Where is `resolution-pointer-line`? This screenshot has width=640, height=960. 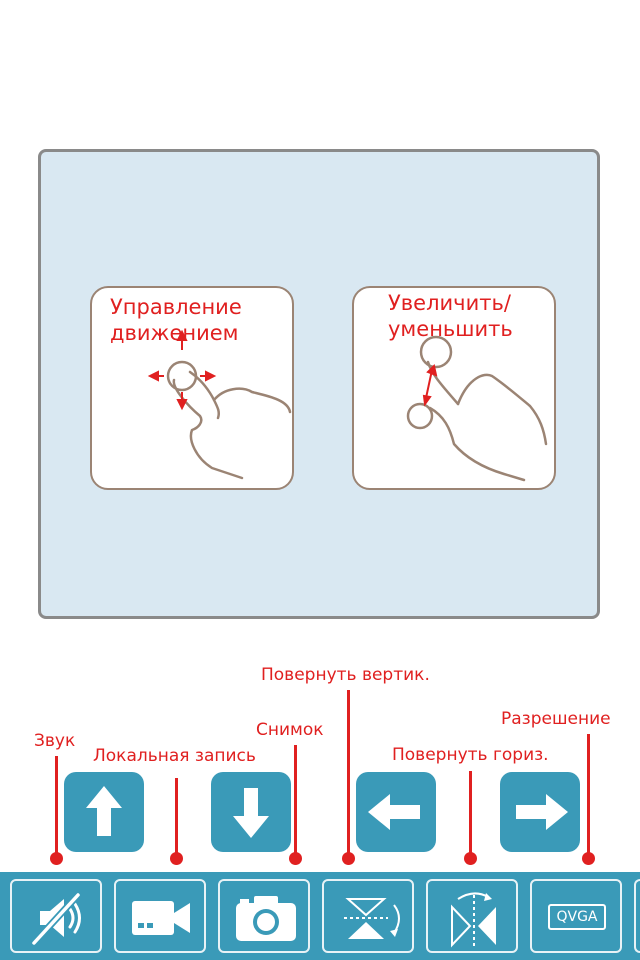 resolution-pointer-line is located at coordinates (588, 795).